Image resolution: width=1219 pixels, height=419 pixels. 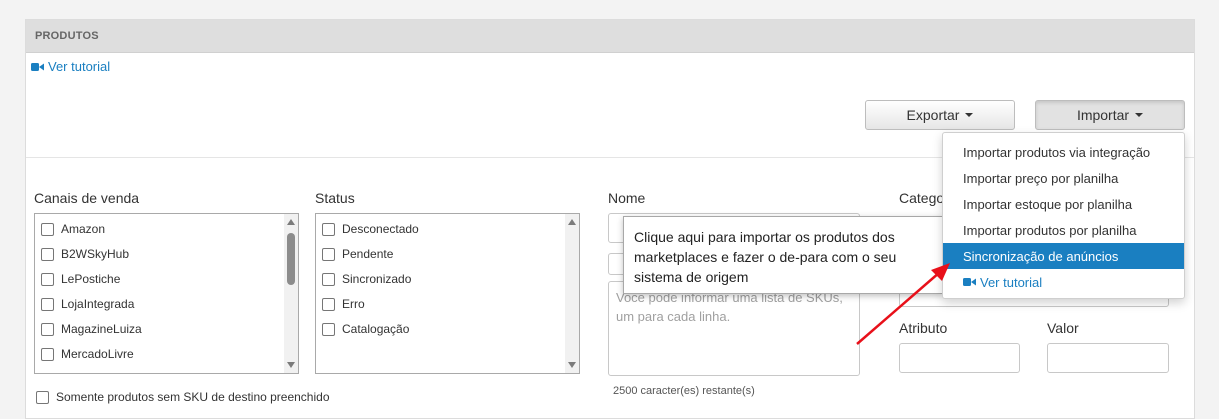 What do you see at coordinates (1063, 282) in the screenshot?
I see `menu-tutorial-link: Ver tutorial` at bounding box center [1063, 282].